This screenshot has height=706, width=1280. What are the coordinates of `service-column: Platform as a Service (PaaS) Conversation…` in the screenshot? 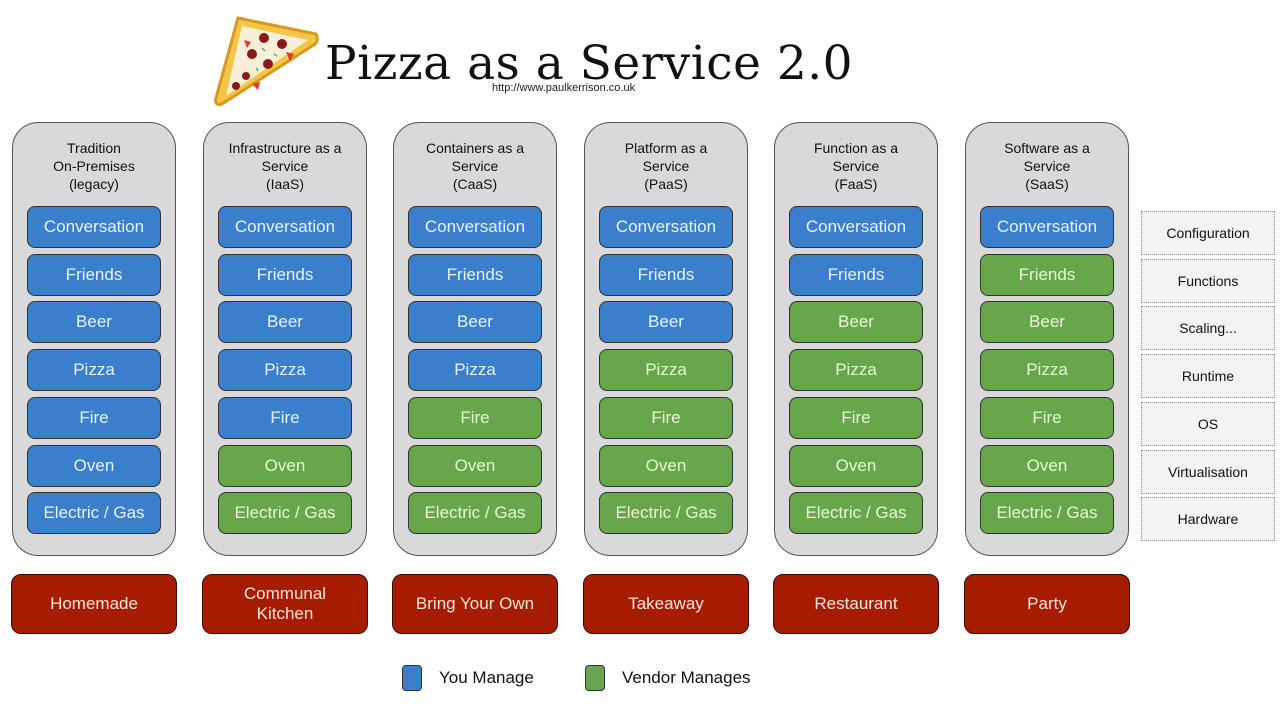 It's located at (666, 339).